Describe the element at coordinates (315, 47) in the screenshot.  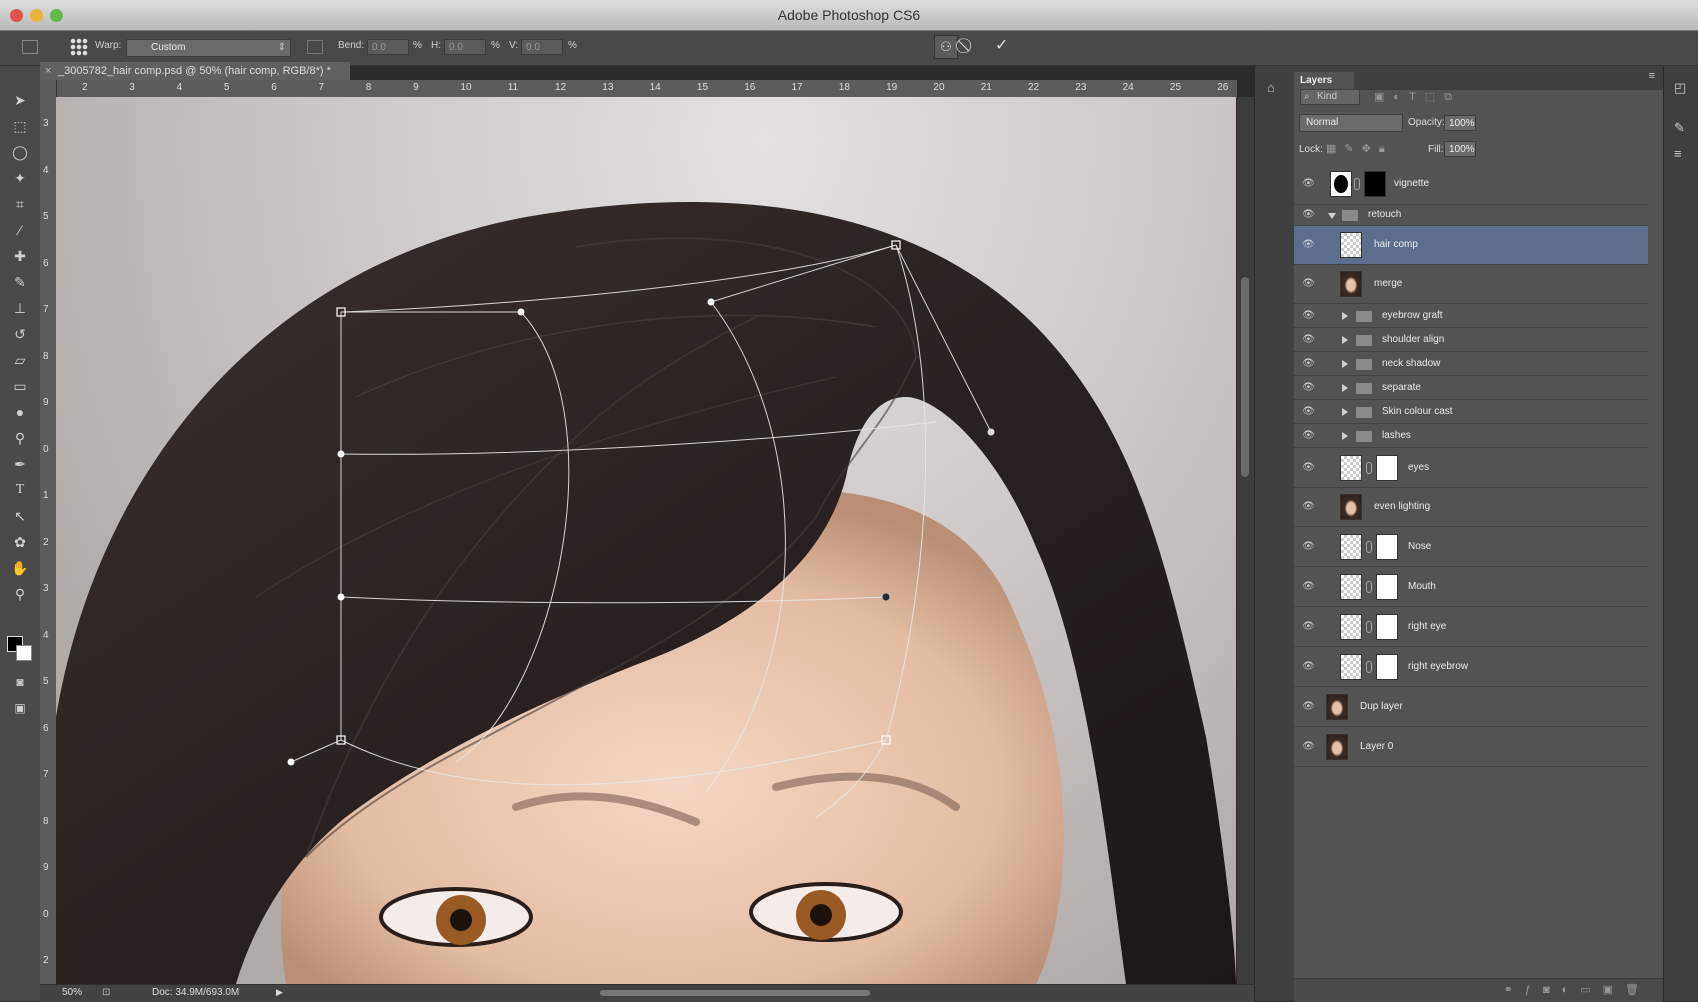
I see `change-orientation-icon` at that location.